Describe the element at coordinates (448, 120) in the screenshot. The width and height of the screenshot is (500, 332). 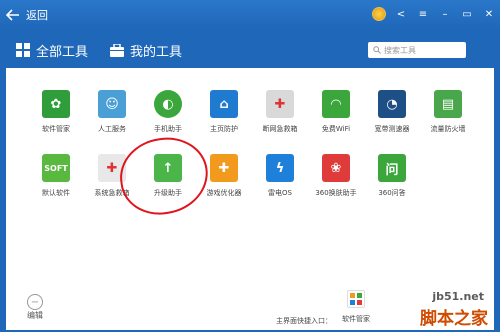
I see `tool-firewall: ▤ 流量防火墙` at that location.